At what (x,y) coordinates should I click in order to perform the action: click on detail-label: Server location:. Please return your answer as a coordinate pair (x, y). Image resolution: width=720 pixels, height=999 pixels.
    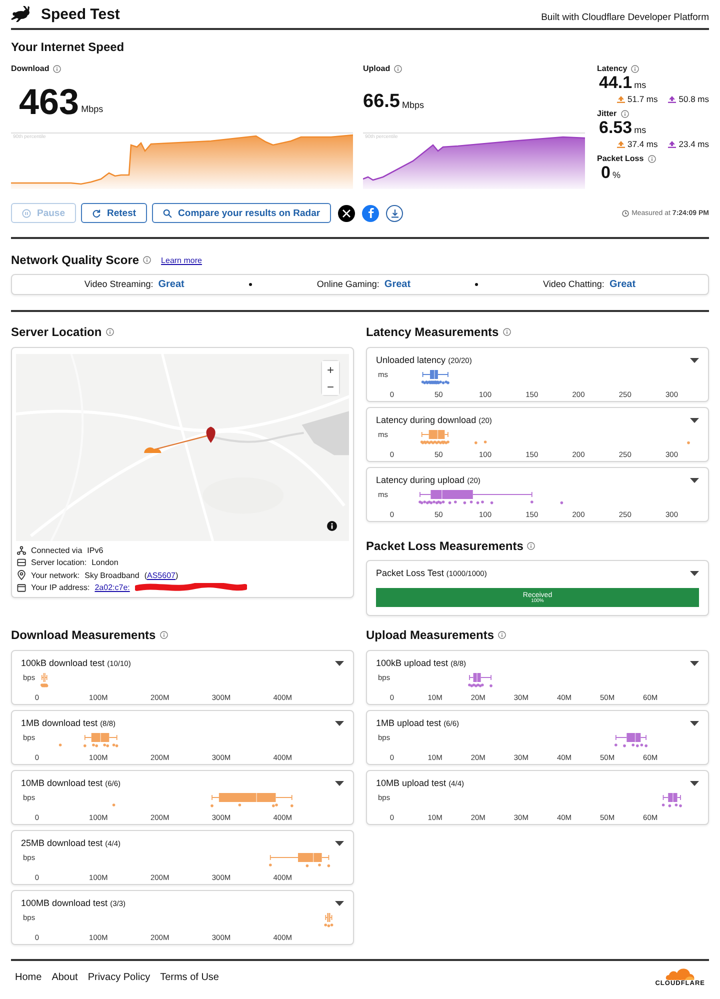
    Looking at the image, I should click on (59, 562).